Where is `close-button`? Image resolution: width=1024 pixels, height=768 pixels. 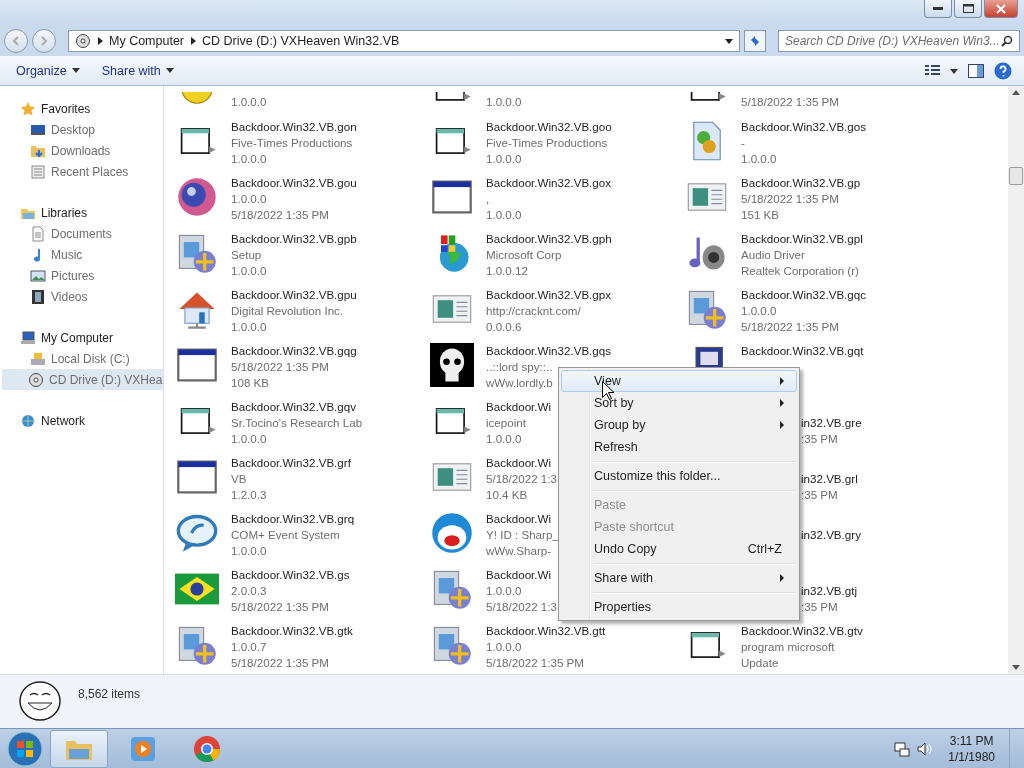
close-button is located at coordinates (1001, 9).